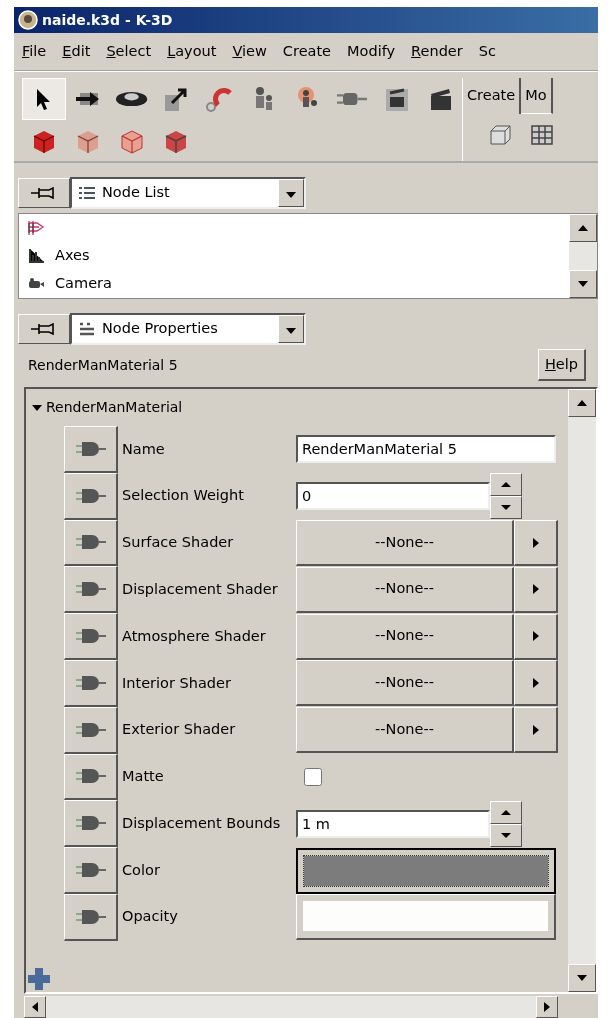  What do you see at coordinates (36, 228) in the screenshot?
I see `layers-icon` at bounding box center [36, 228].